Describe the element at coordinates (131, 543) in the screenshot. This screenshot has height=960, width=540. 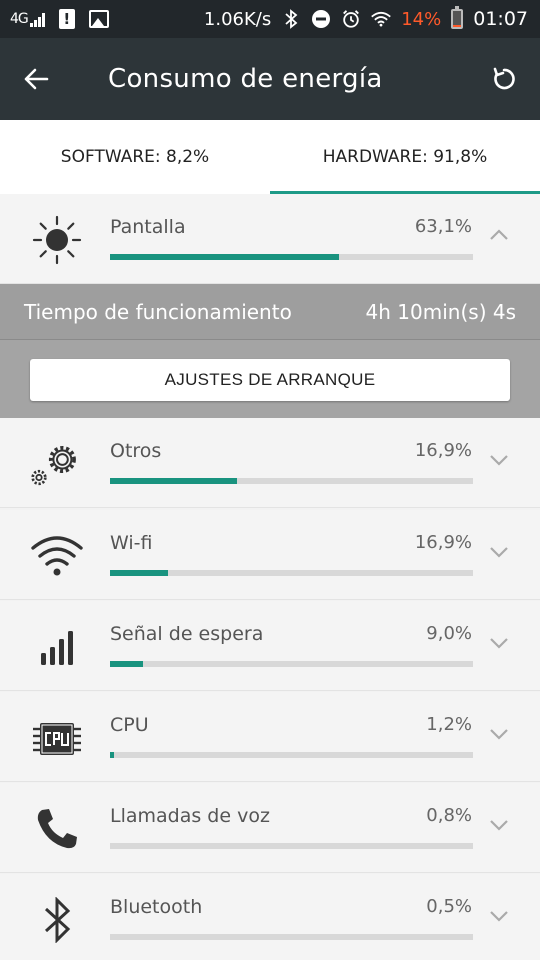
I see `item-label: Wi-fi` at that location.